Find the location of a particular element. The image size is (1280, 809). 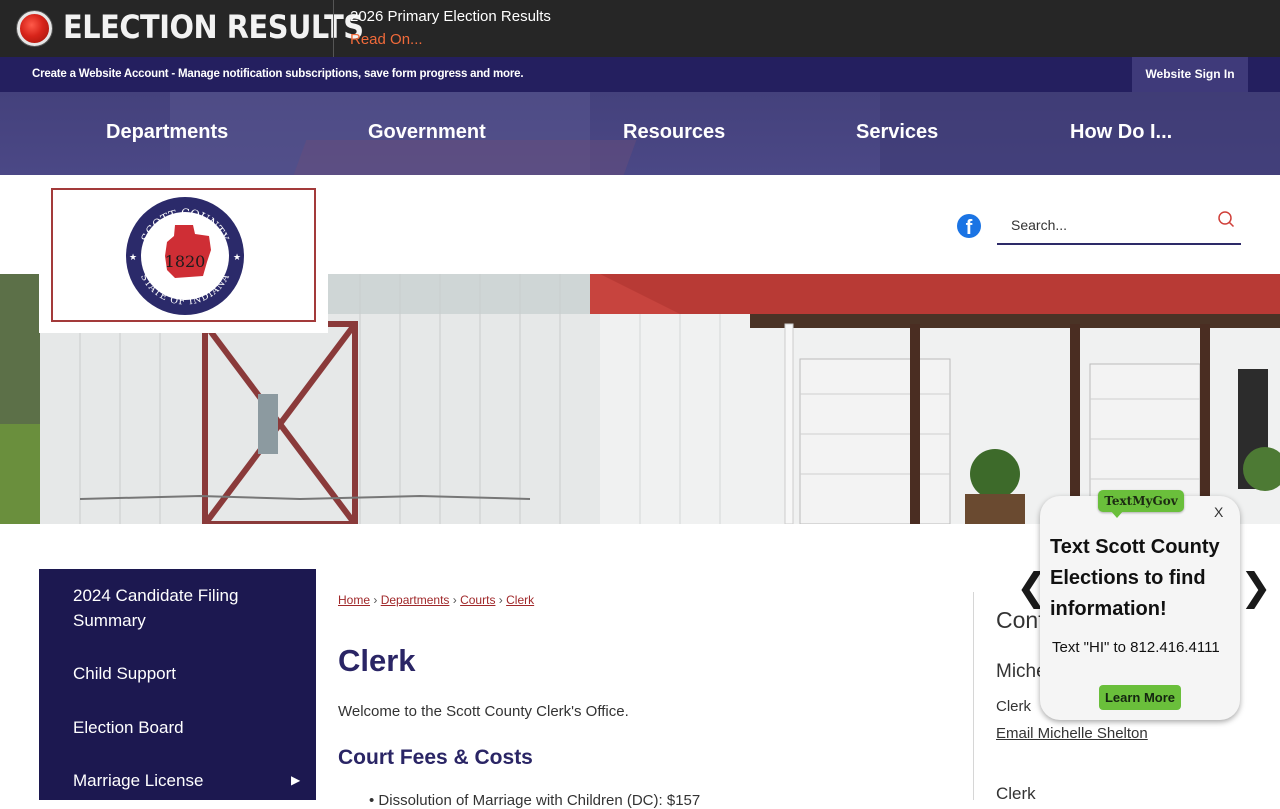

nav-item-services: Services is located at coordinates (897, 132).